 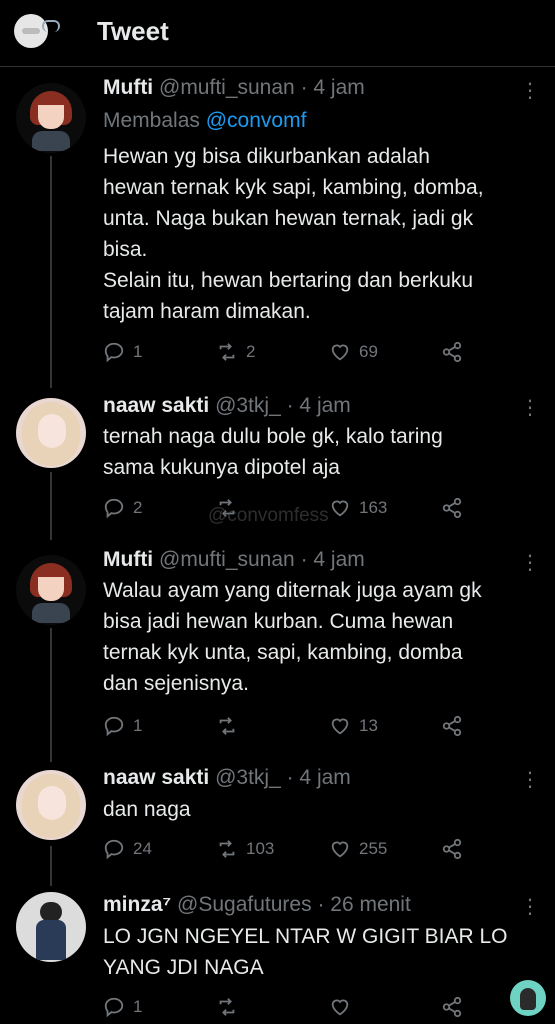 I want to click on like-count: 163, so click(x=373, y=507).